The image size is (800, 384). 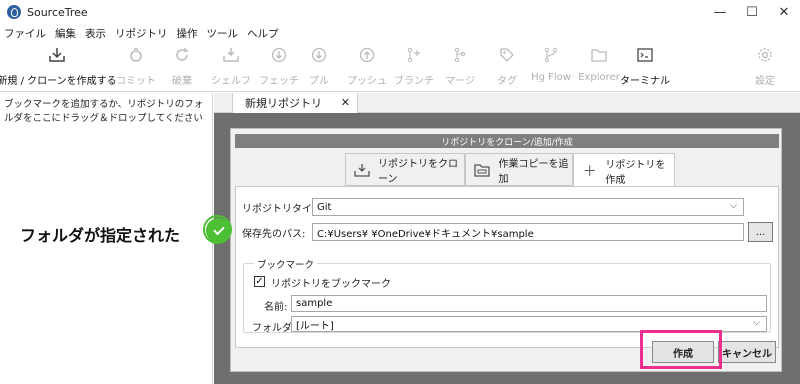 I want to click on terminal-icon, so click(x=645, y=55).